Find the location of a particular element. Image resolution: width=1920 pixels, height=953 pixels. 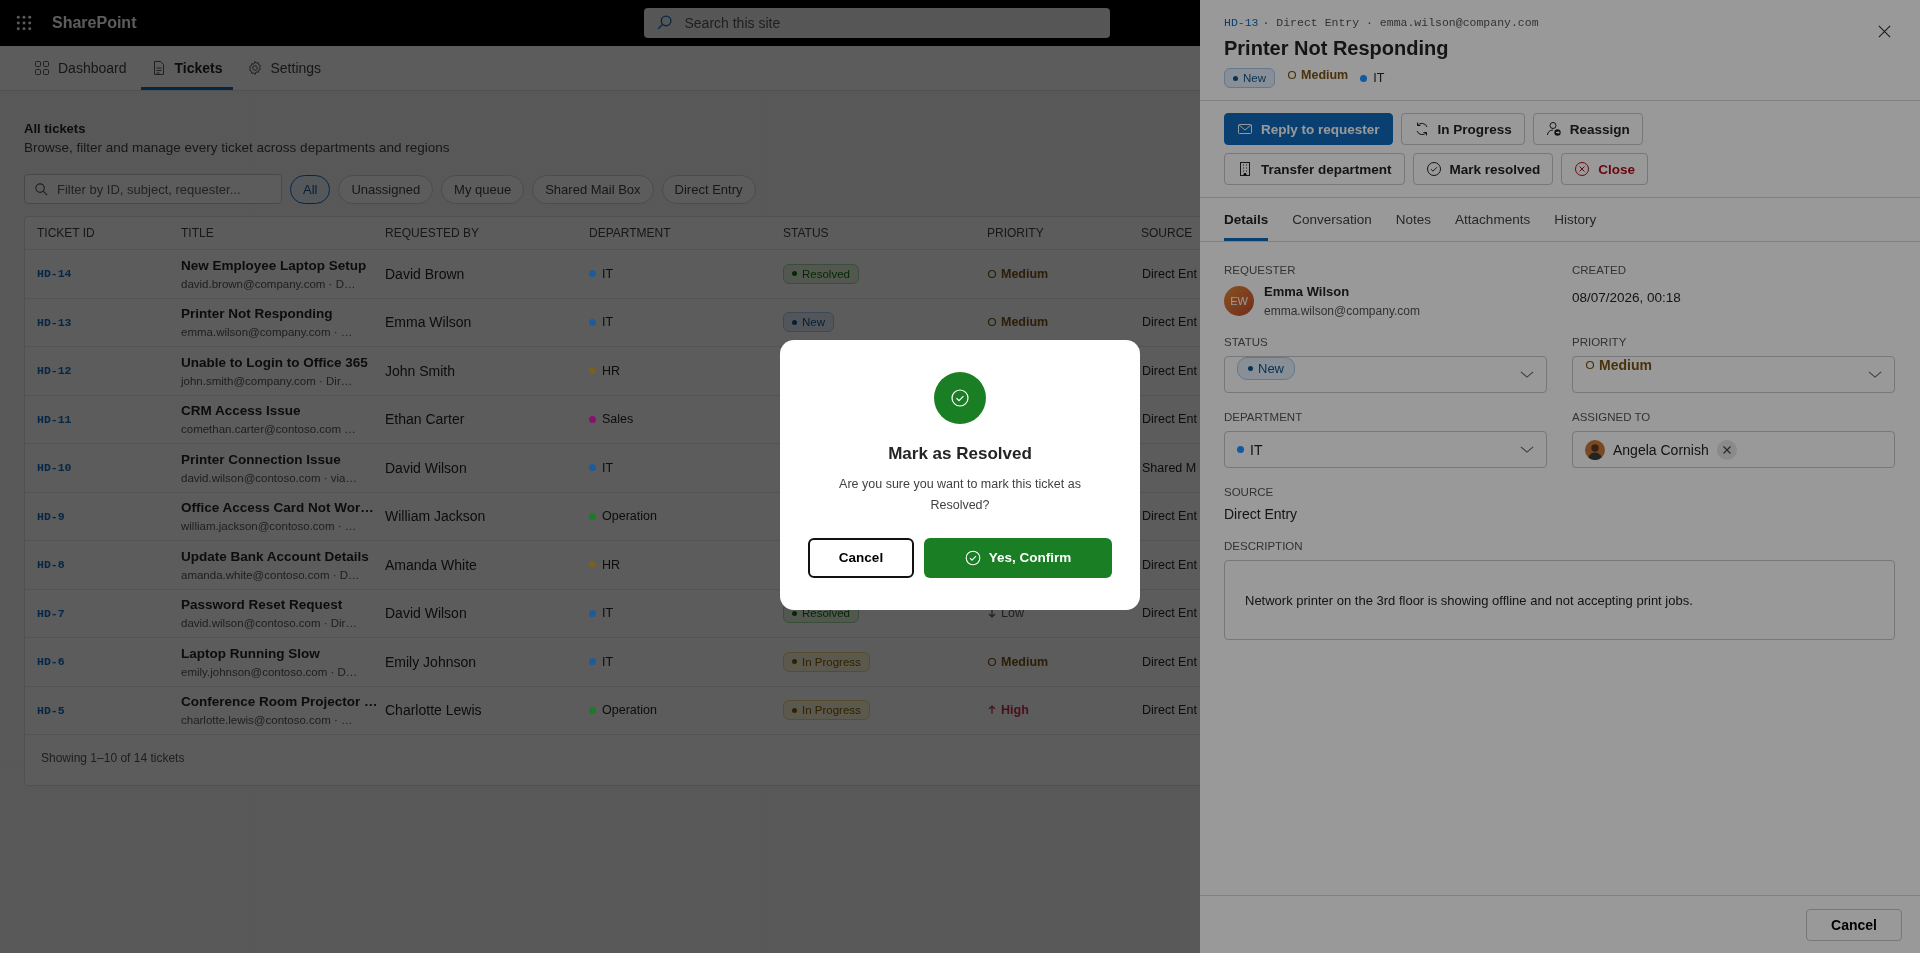

requester-name: Charlotte Lewis is located at coordinates (433, 710).